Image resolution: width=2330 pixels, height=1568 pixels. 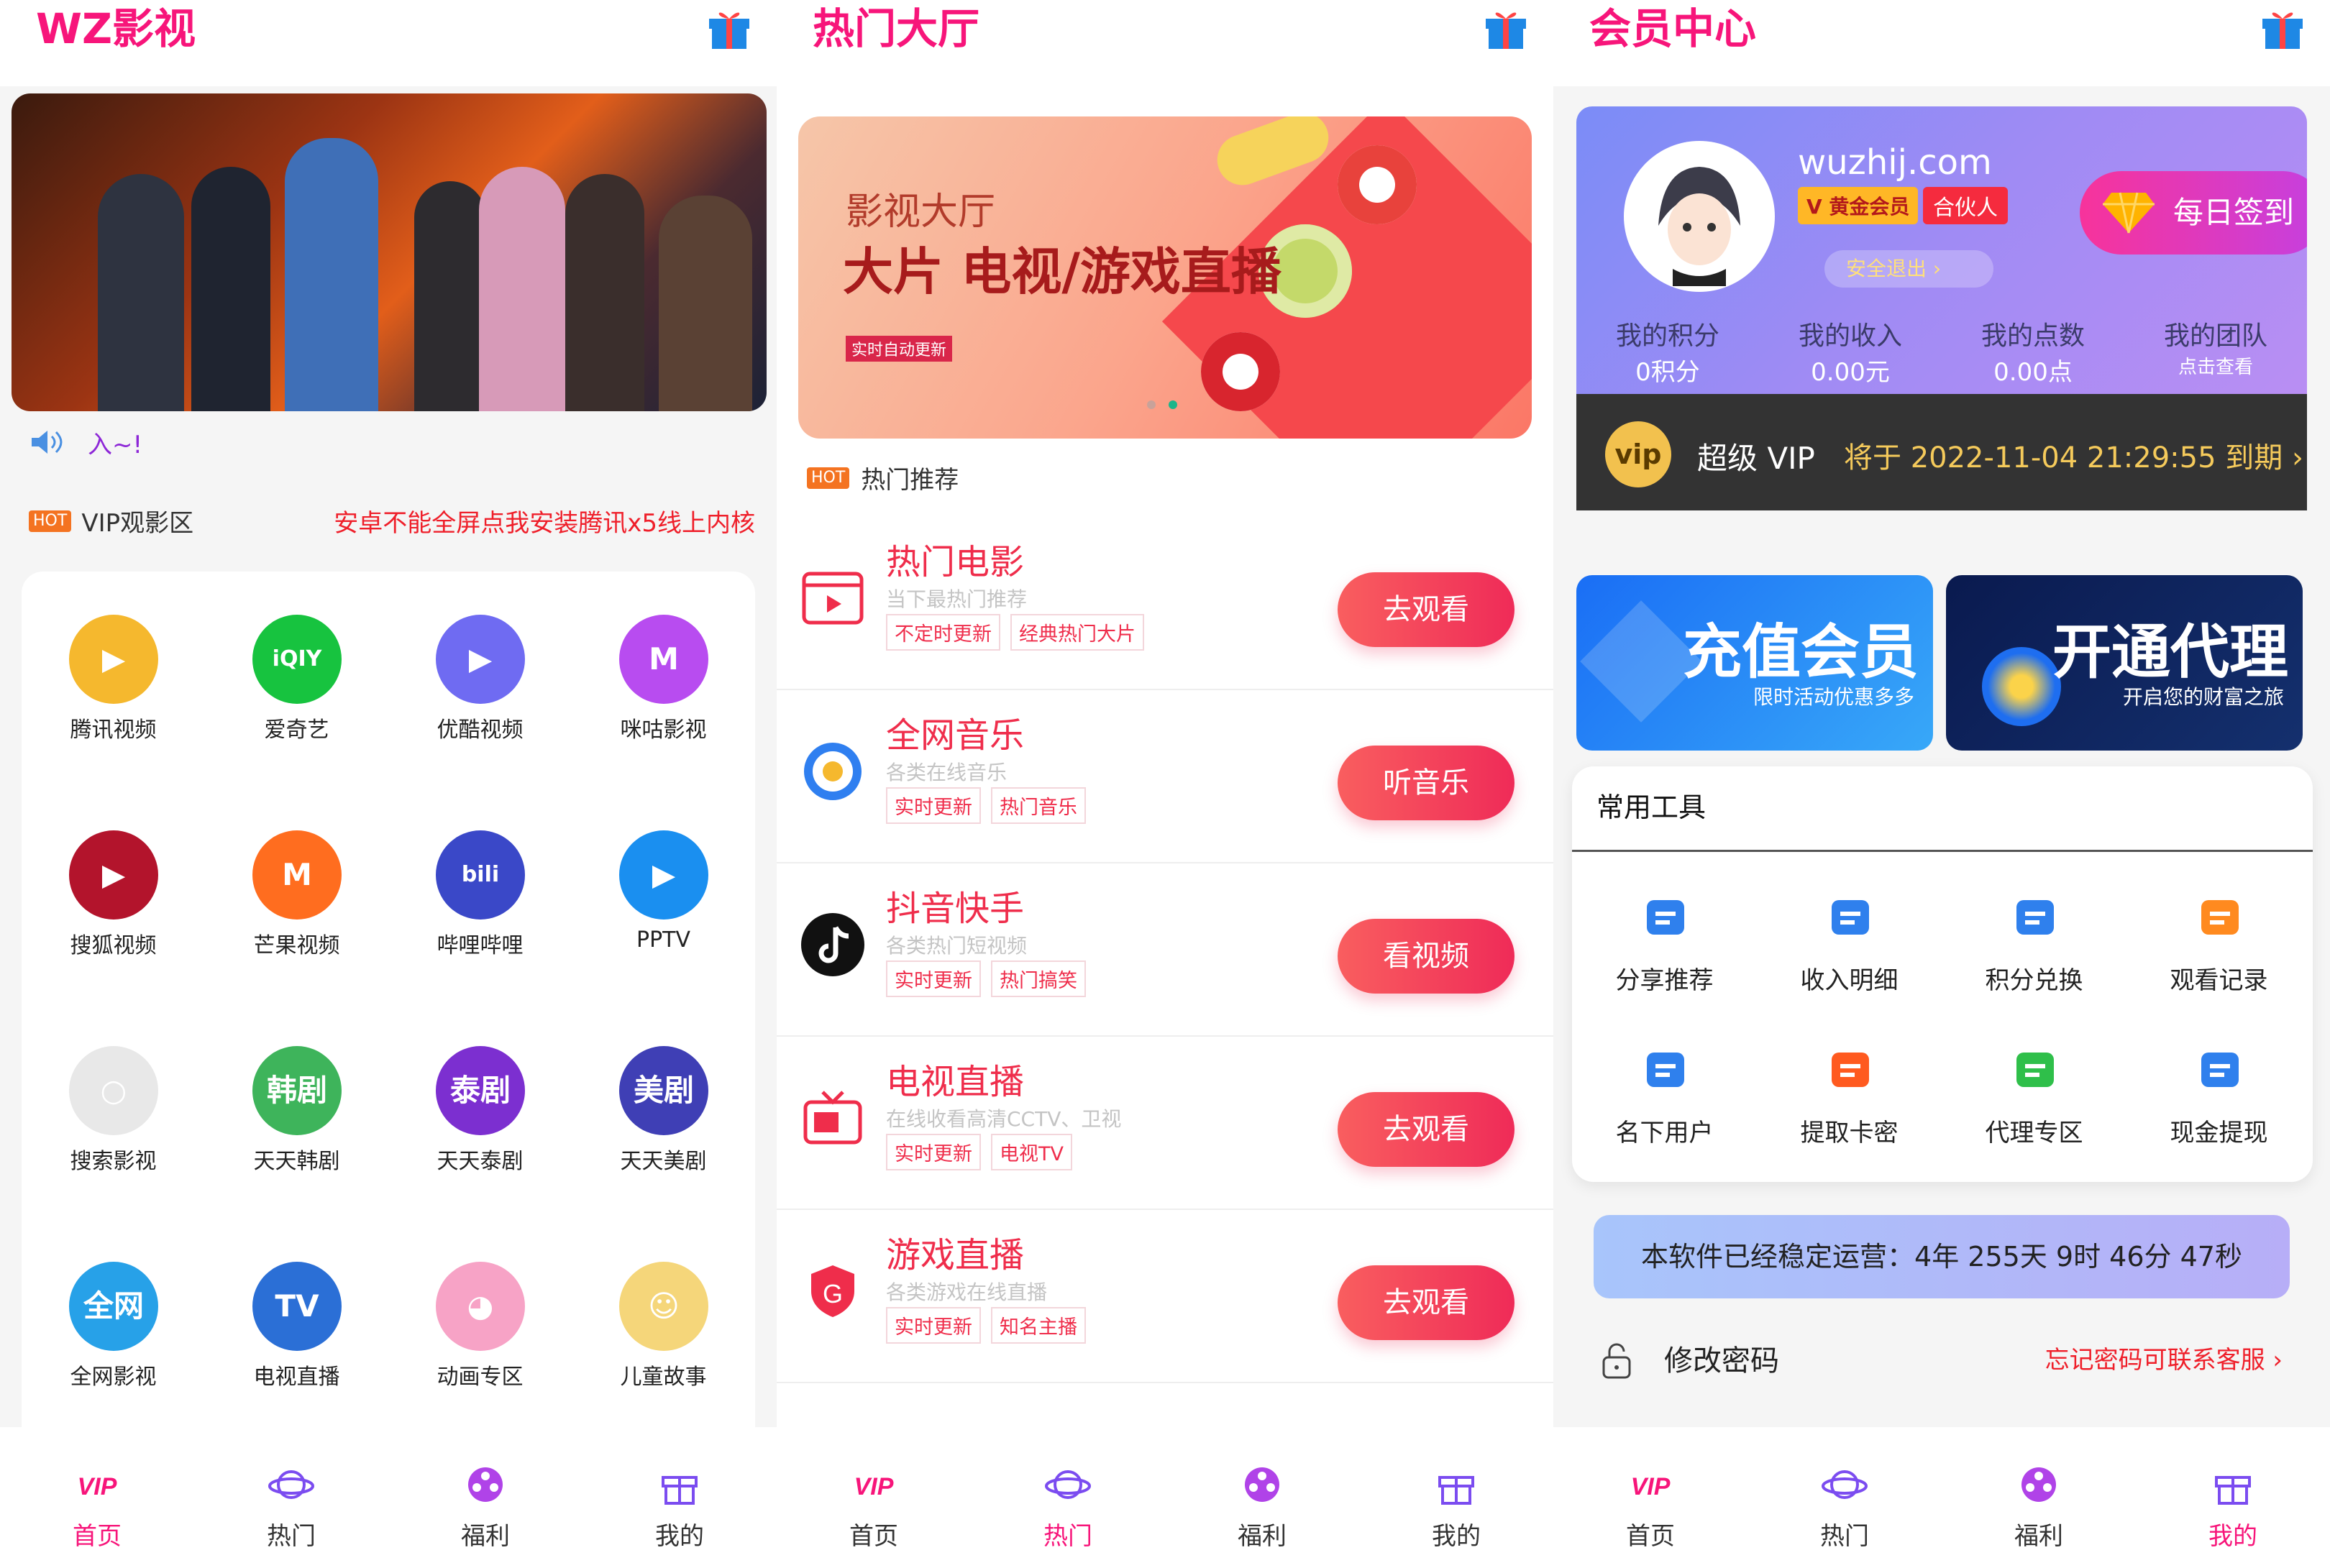 What do you see at coordinates (1038, 1325) in the screenshot?
I see `tag: 知名主播` at bounding box center [1038, 1325].